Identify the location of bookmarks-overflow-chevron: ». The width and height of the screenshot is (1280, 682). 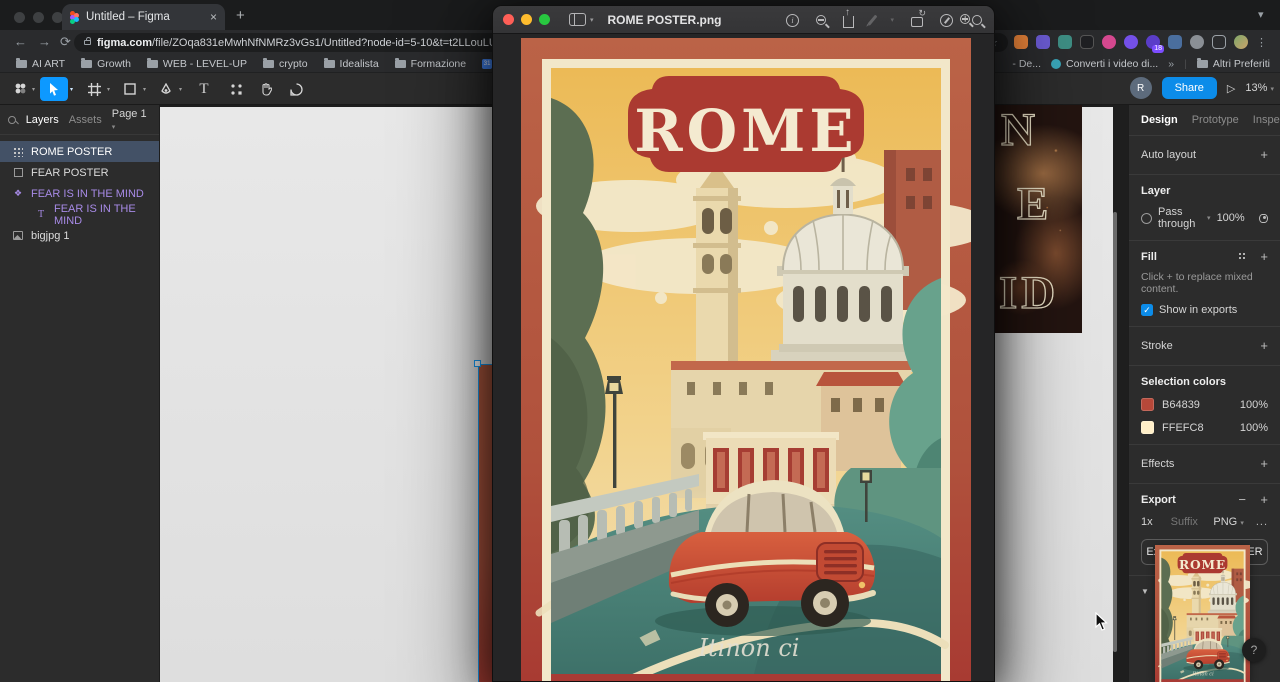
(1171, 64).